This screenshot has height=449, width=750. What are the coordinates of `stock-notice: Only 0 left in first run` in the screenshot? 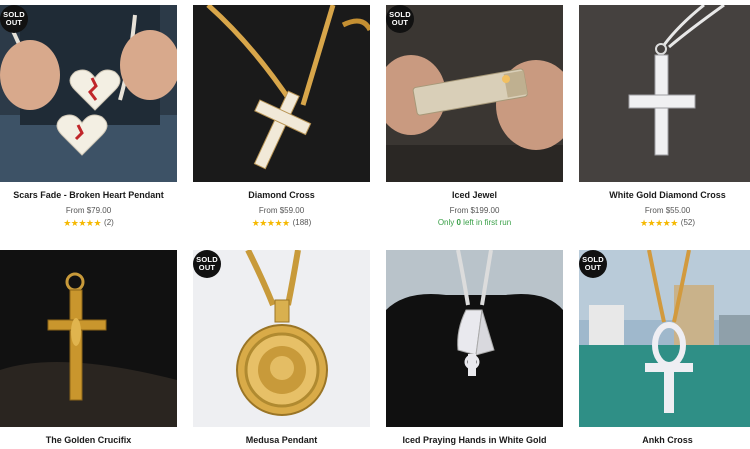 It's located at (474, 222).